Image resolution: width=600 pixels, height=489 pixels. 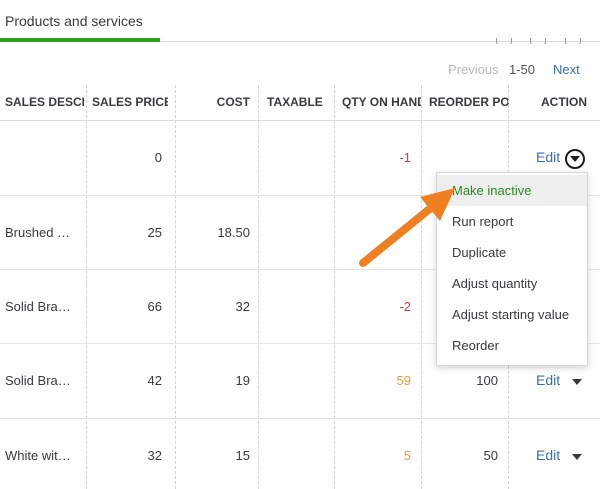 What do you see at coordinates (381, 102) in the screenshot?
I see `column-header-qty-on-hand: QTY ON HAND` at bounding box center [381, 102].